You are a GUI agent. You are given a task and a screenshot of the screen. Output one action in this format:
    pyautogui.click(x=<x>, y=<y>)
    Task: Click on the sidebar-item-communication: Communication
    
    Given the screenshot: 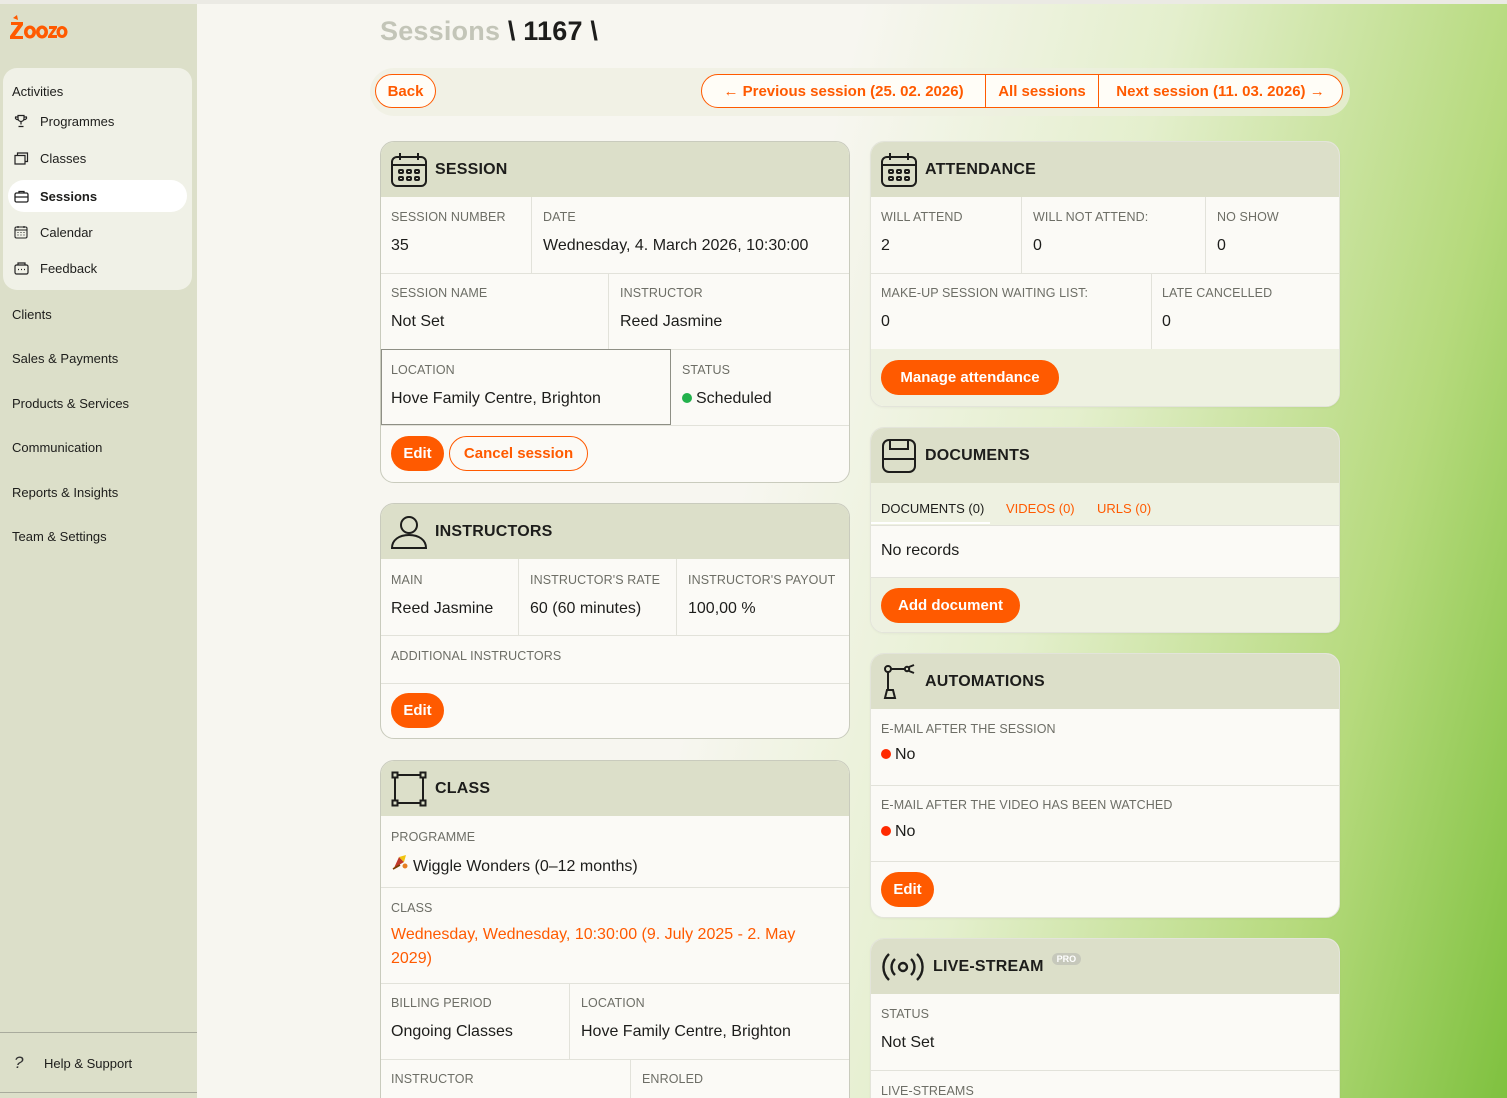 What is the action you would take?
    pyautogui.click(x=57, y=447)
    